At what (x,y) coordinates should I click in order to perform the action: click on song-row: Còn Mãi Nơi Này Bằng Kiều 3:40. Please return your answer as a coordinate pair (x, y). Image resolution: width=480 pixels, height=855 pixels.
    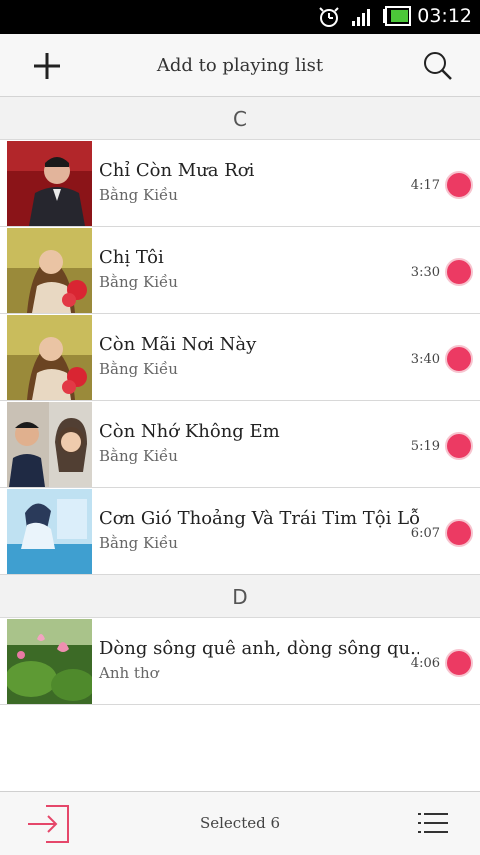
    Looking at the image, I should click on (240, 357).